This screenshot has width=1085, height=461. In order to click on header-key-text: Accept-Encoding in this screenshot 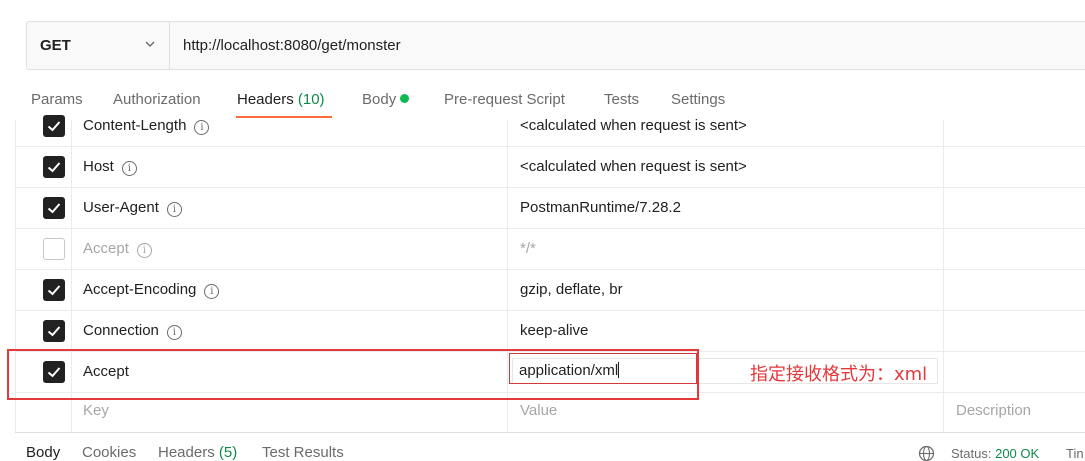, I will do `click(140, 289)`.